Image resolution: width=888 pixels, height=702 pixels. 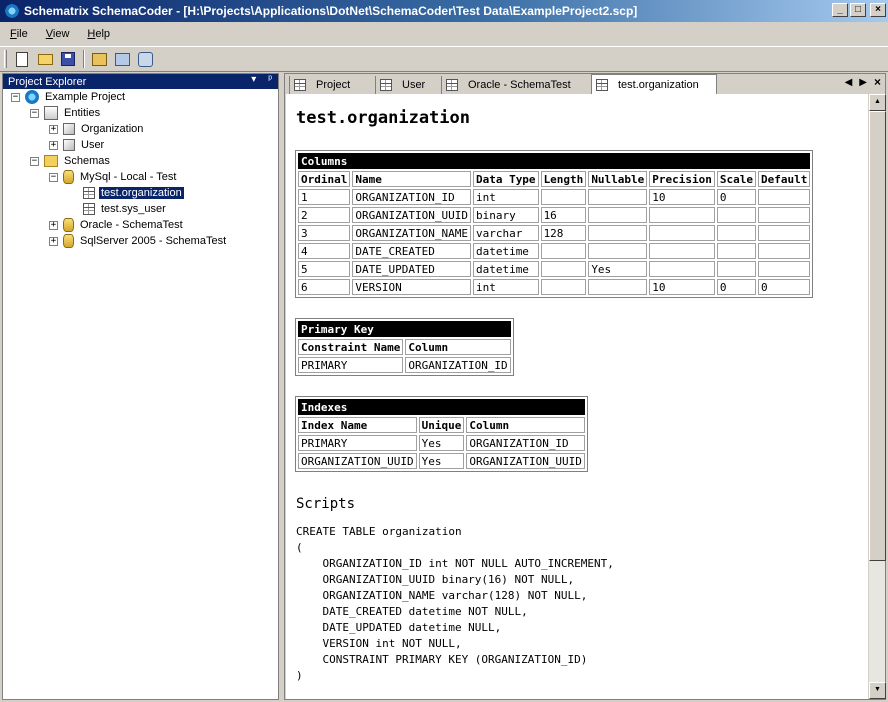 I want to click on column-header: Default, so click(x=784, y=179).